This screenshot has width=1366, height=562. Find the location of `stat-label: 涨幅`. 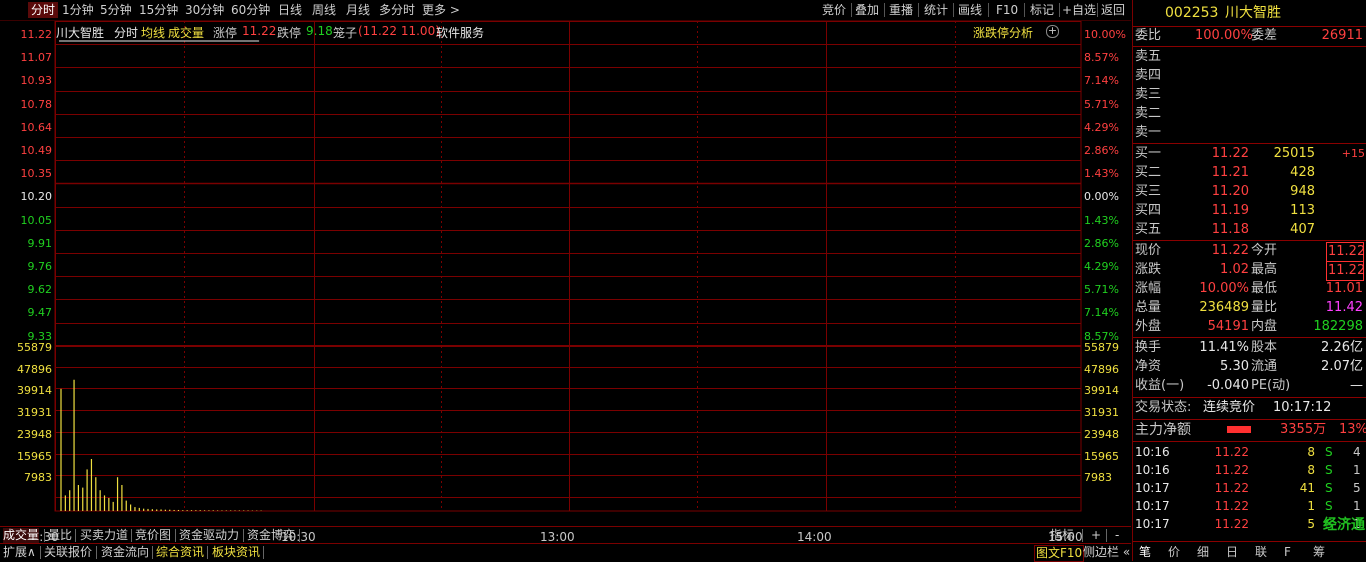

stat-label: 涨幅 is located at coordinates (1148, 288).